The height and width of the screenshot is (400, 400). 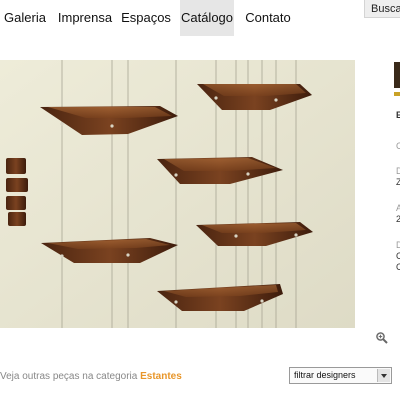 I want to click on category-link-estantes: Estantes, so click(x=161, y=376).